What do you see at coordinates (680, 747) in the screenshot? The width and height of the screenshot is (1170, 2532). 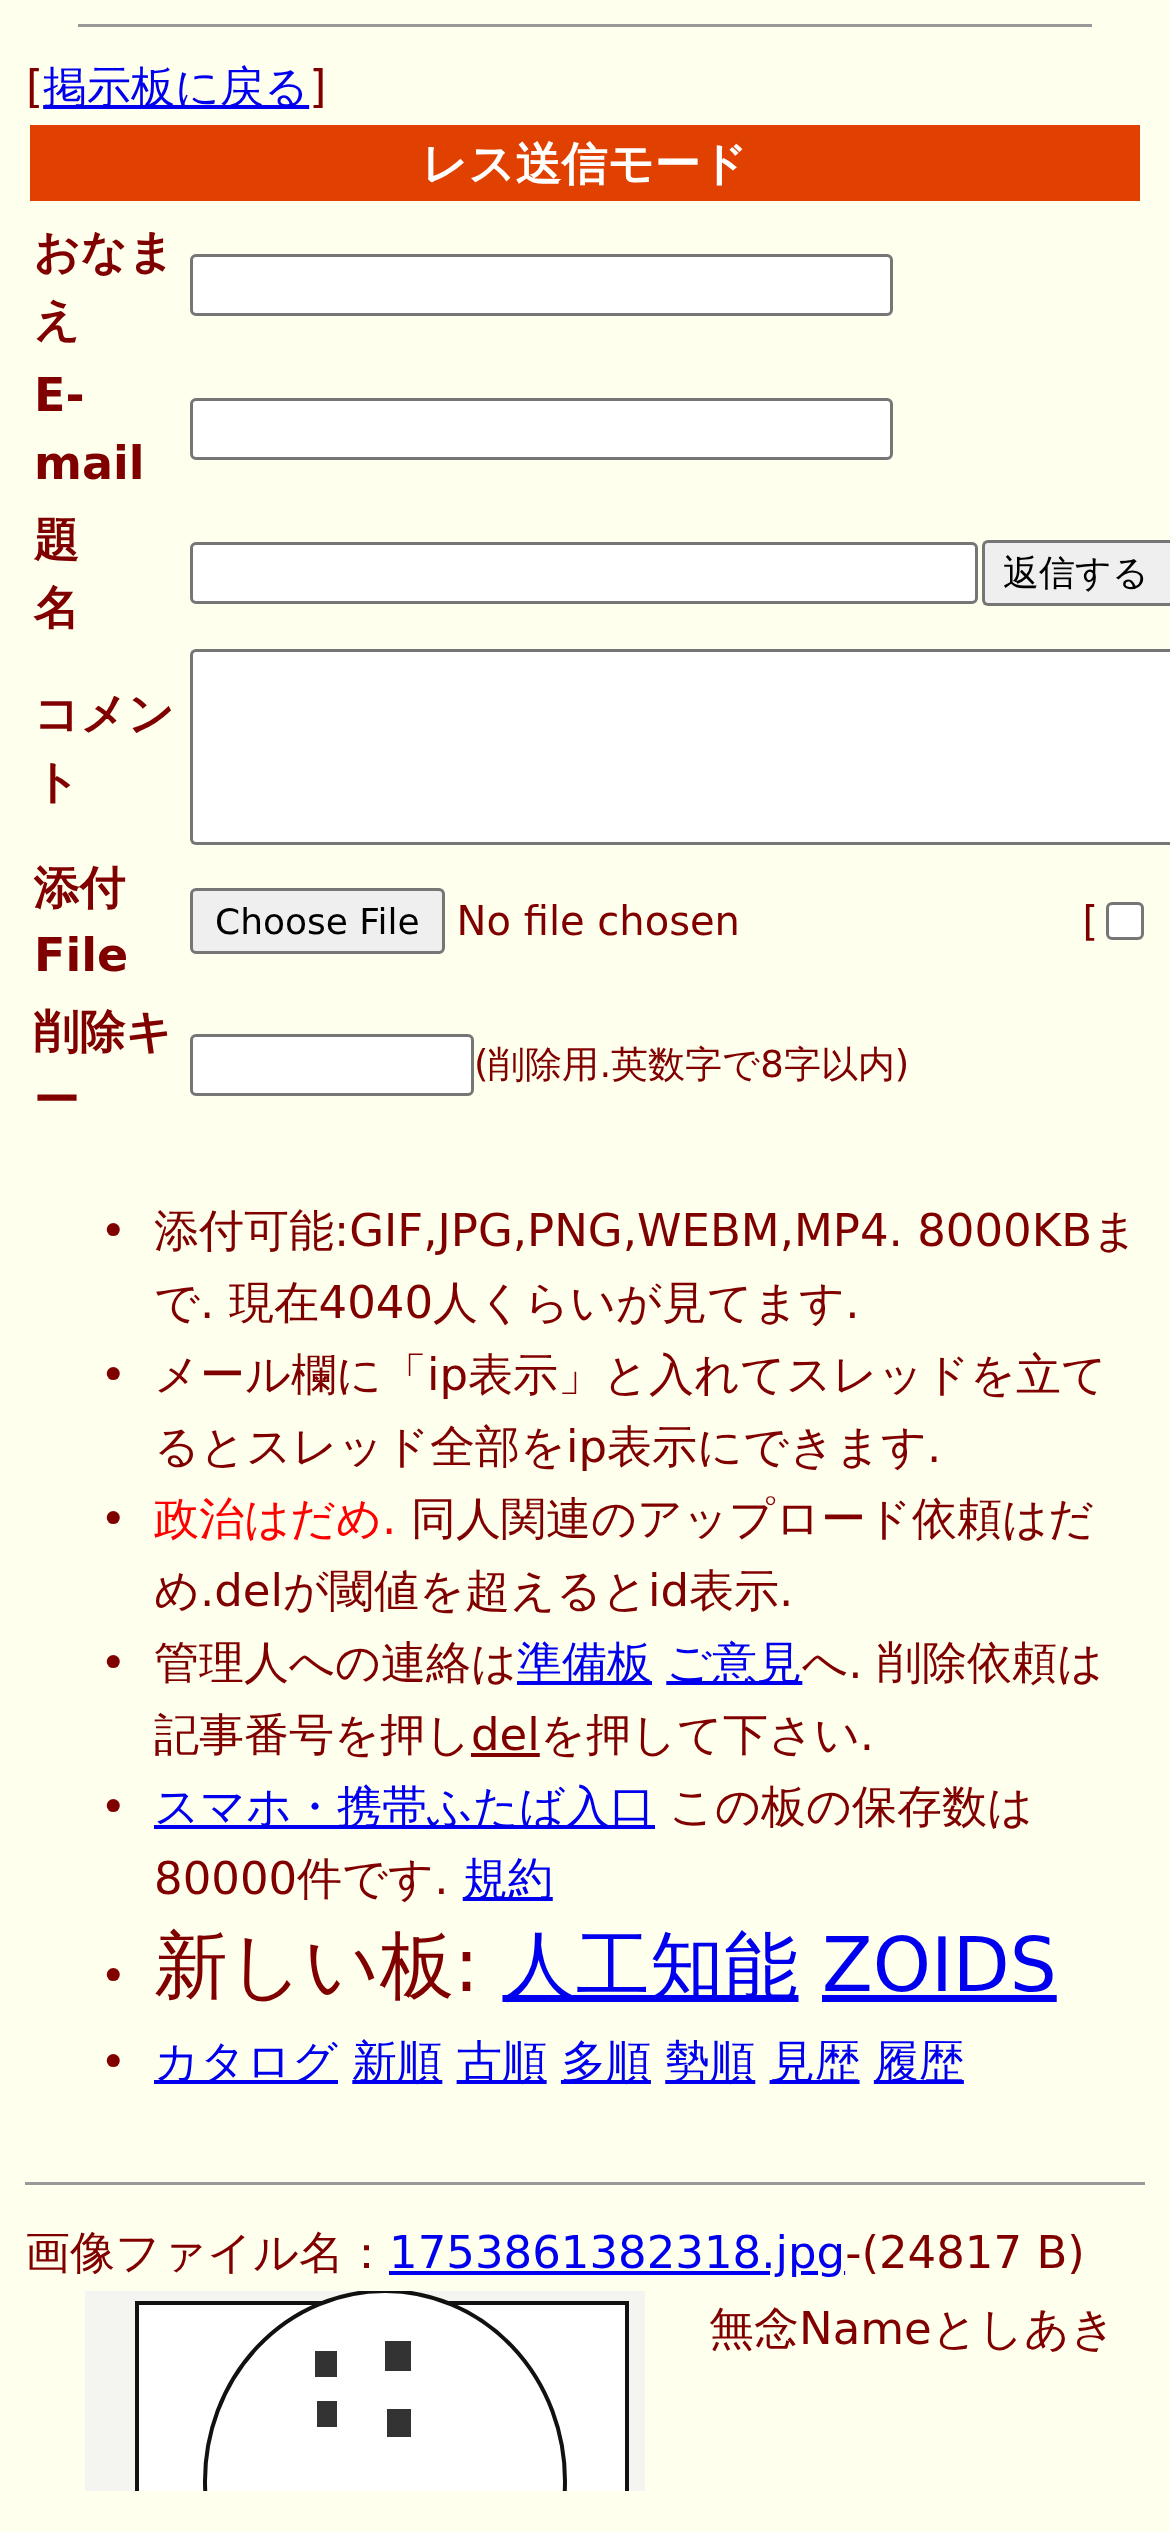 I see `comment-field` at bounding box center [680, 747].